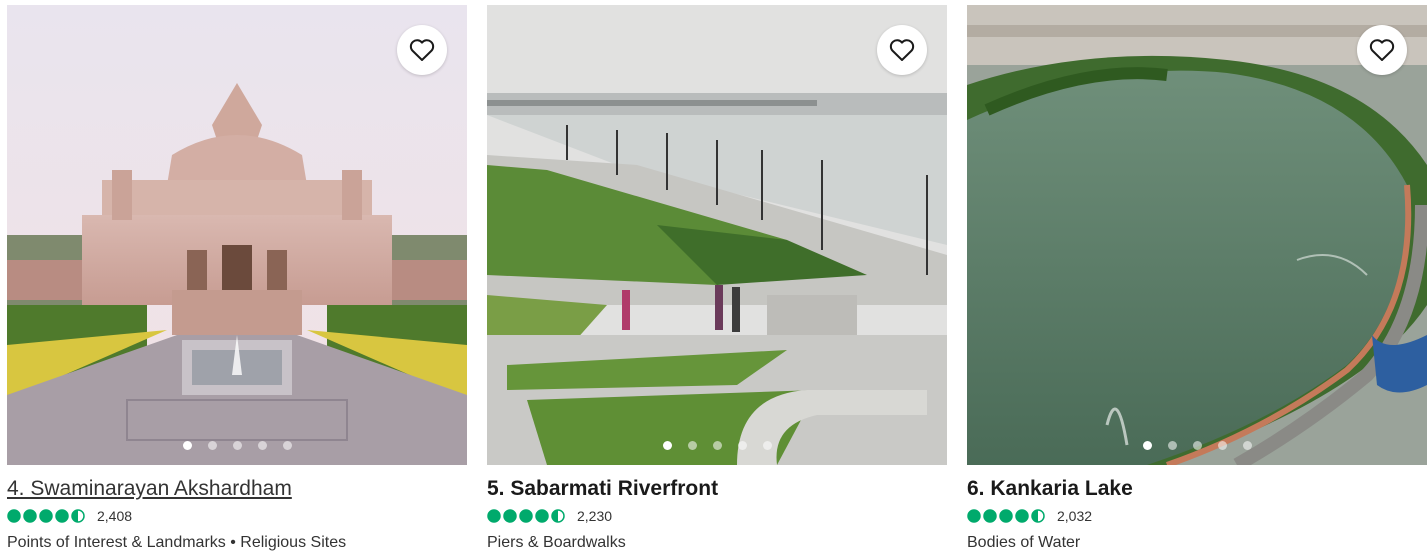 The image size is (1427, 553). What do you see at coordinates (237, 516) in the screenshot?
I see `rating-row: 2,408` at bounding box center [237, 516].